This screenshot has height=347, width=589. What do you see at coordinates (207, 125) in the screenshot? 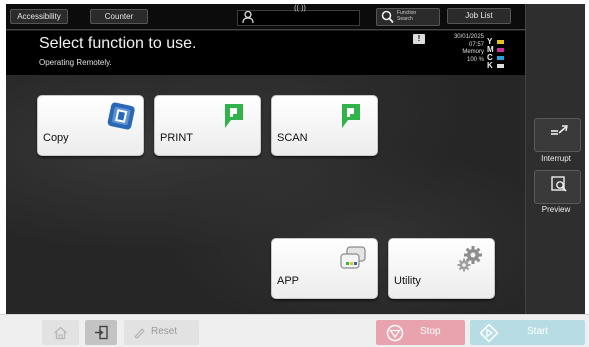
I see `print-button: PRINT` at bounding box center [207, 125].